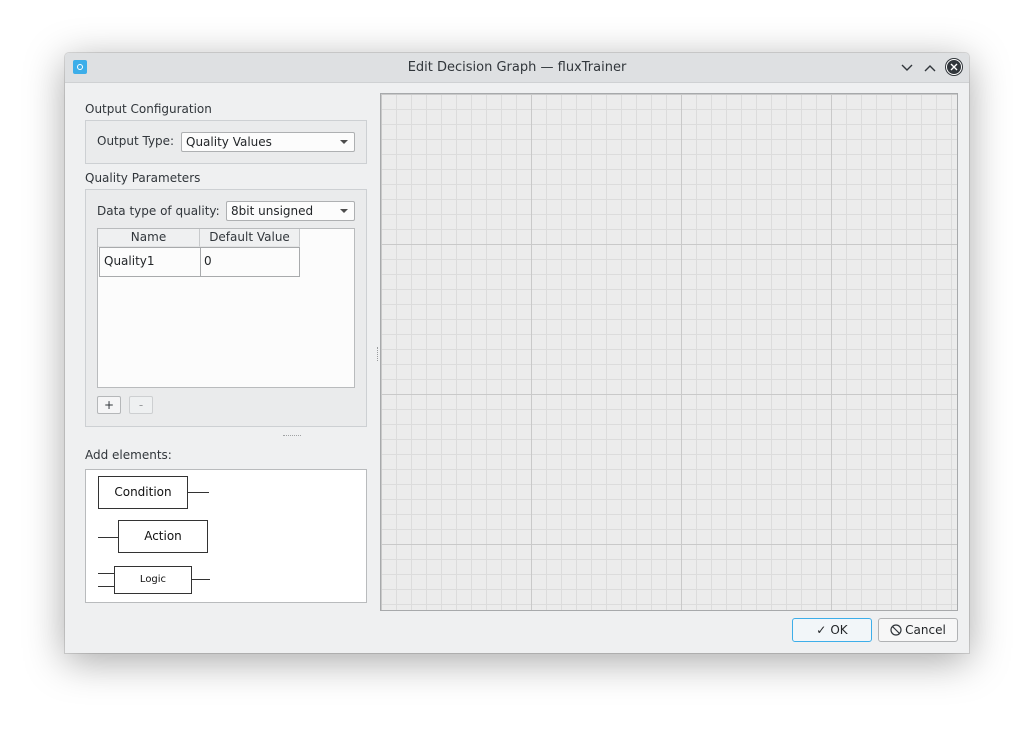 Image resolution: width=1034 pixels, height=730 pixels. Describe the element at coordinates (158, 211) in the screenshot. I see `data-type-label: Data type of quality:` at that location.